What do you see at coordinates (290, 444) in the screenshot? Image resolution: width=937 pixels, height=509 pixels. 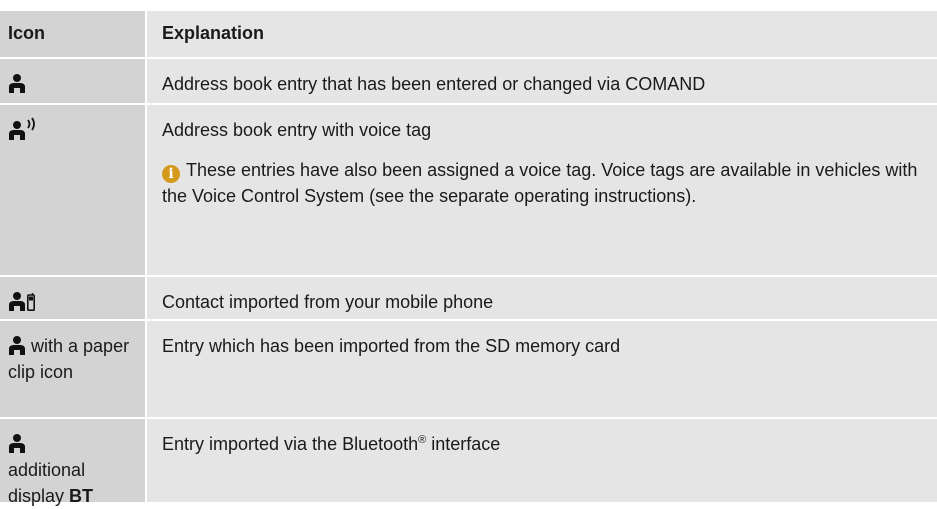 I see `row-explanation: Entry imported via the Bluetooth` at bounding box center [290, 444].